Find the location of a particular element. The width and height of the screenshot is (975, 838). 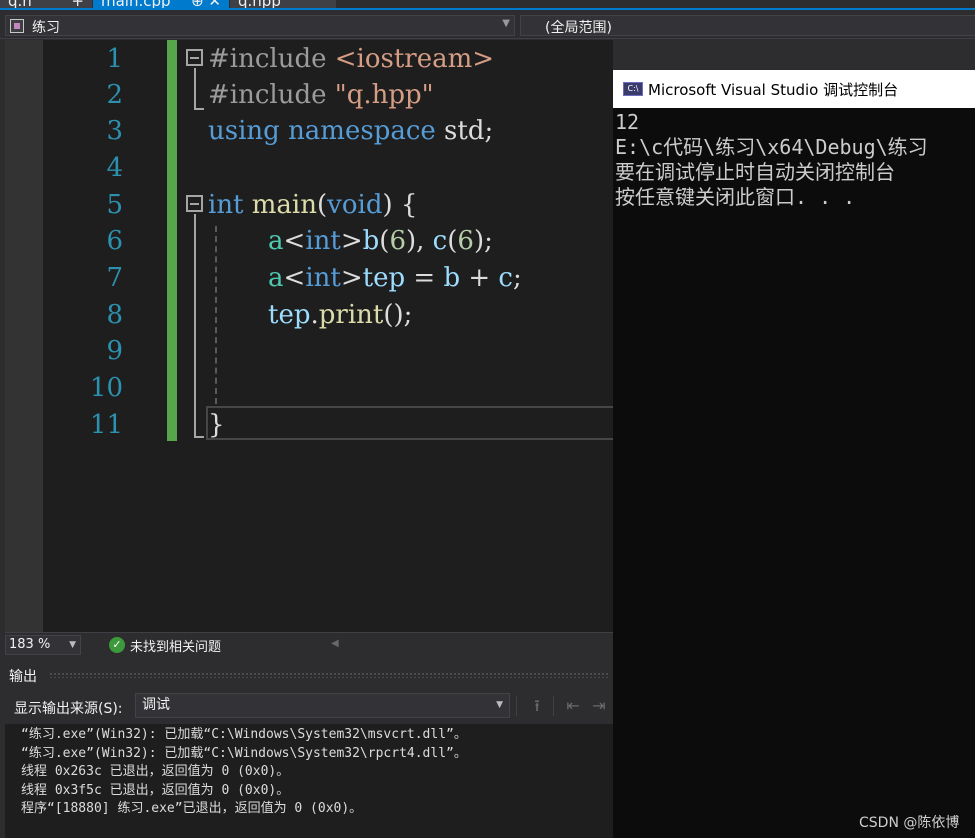

zoom-value: 183 % is located at coordinates (30, 644).